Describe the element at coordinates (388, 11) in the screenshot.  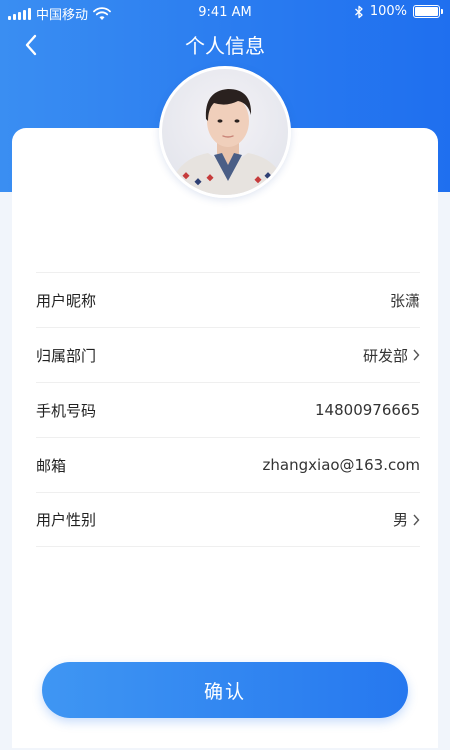
I see `battery-percent: 100%` at that location.